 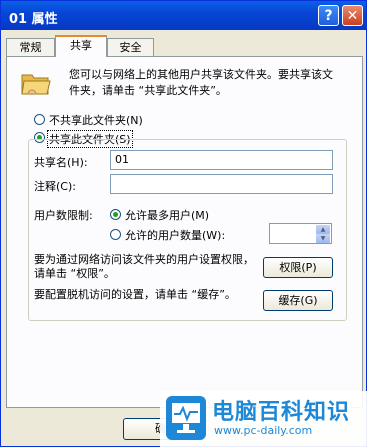 I want to click on not-share-label: 不共享此文件夹(N), so click(x=96, y=120).